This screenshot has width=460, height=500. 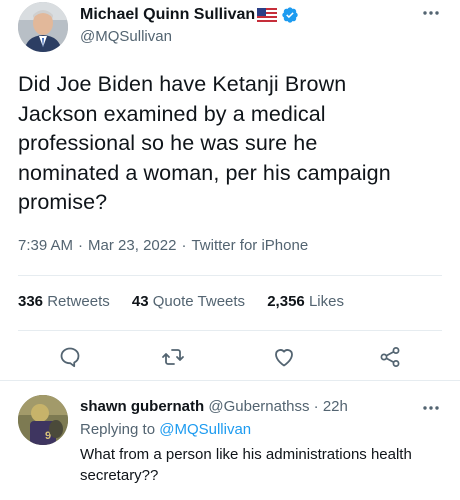 I want to click on retweet-button, so click(x=175, y=359).